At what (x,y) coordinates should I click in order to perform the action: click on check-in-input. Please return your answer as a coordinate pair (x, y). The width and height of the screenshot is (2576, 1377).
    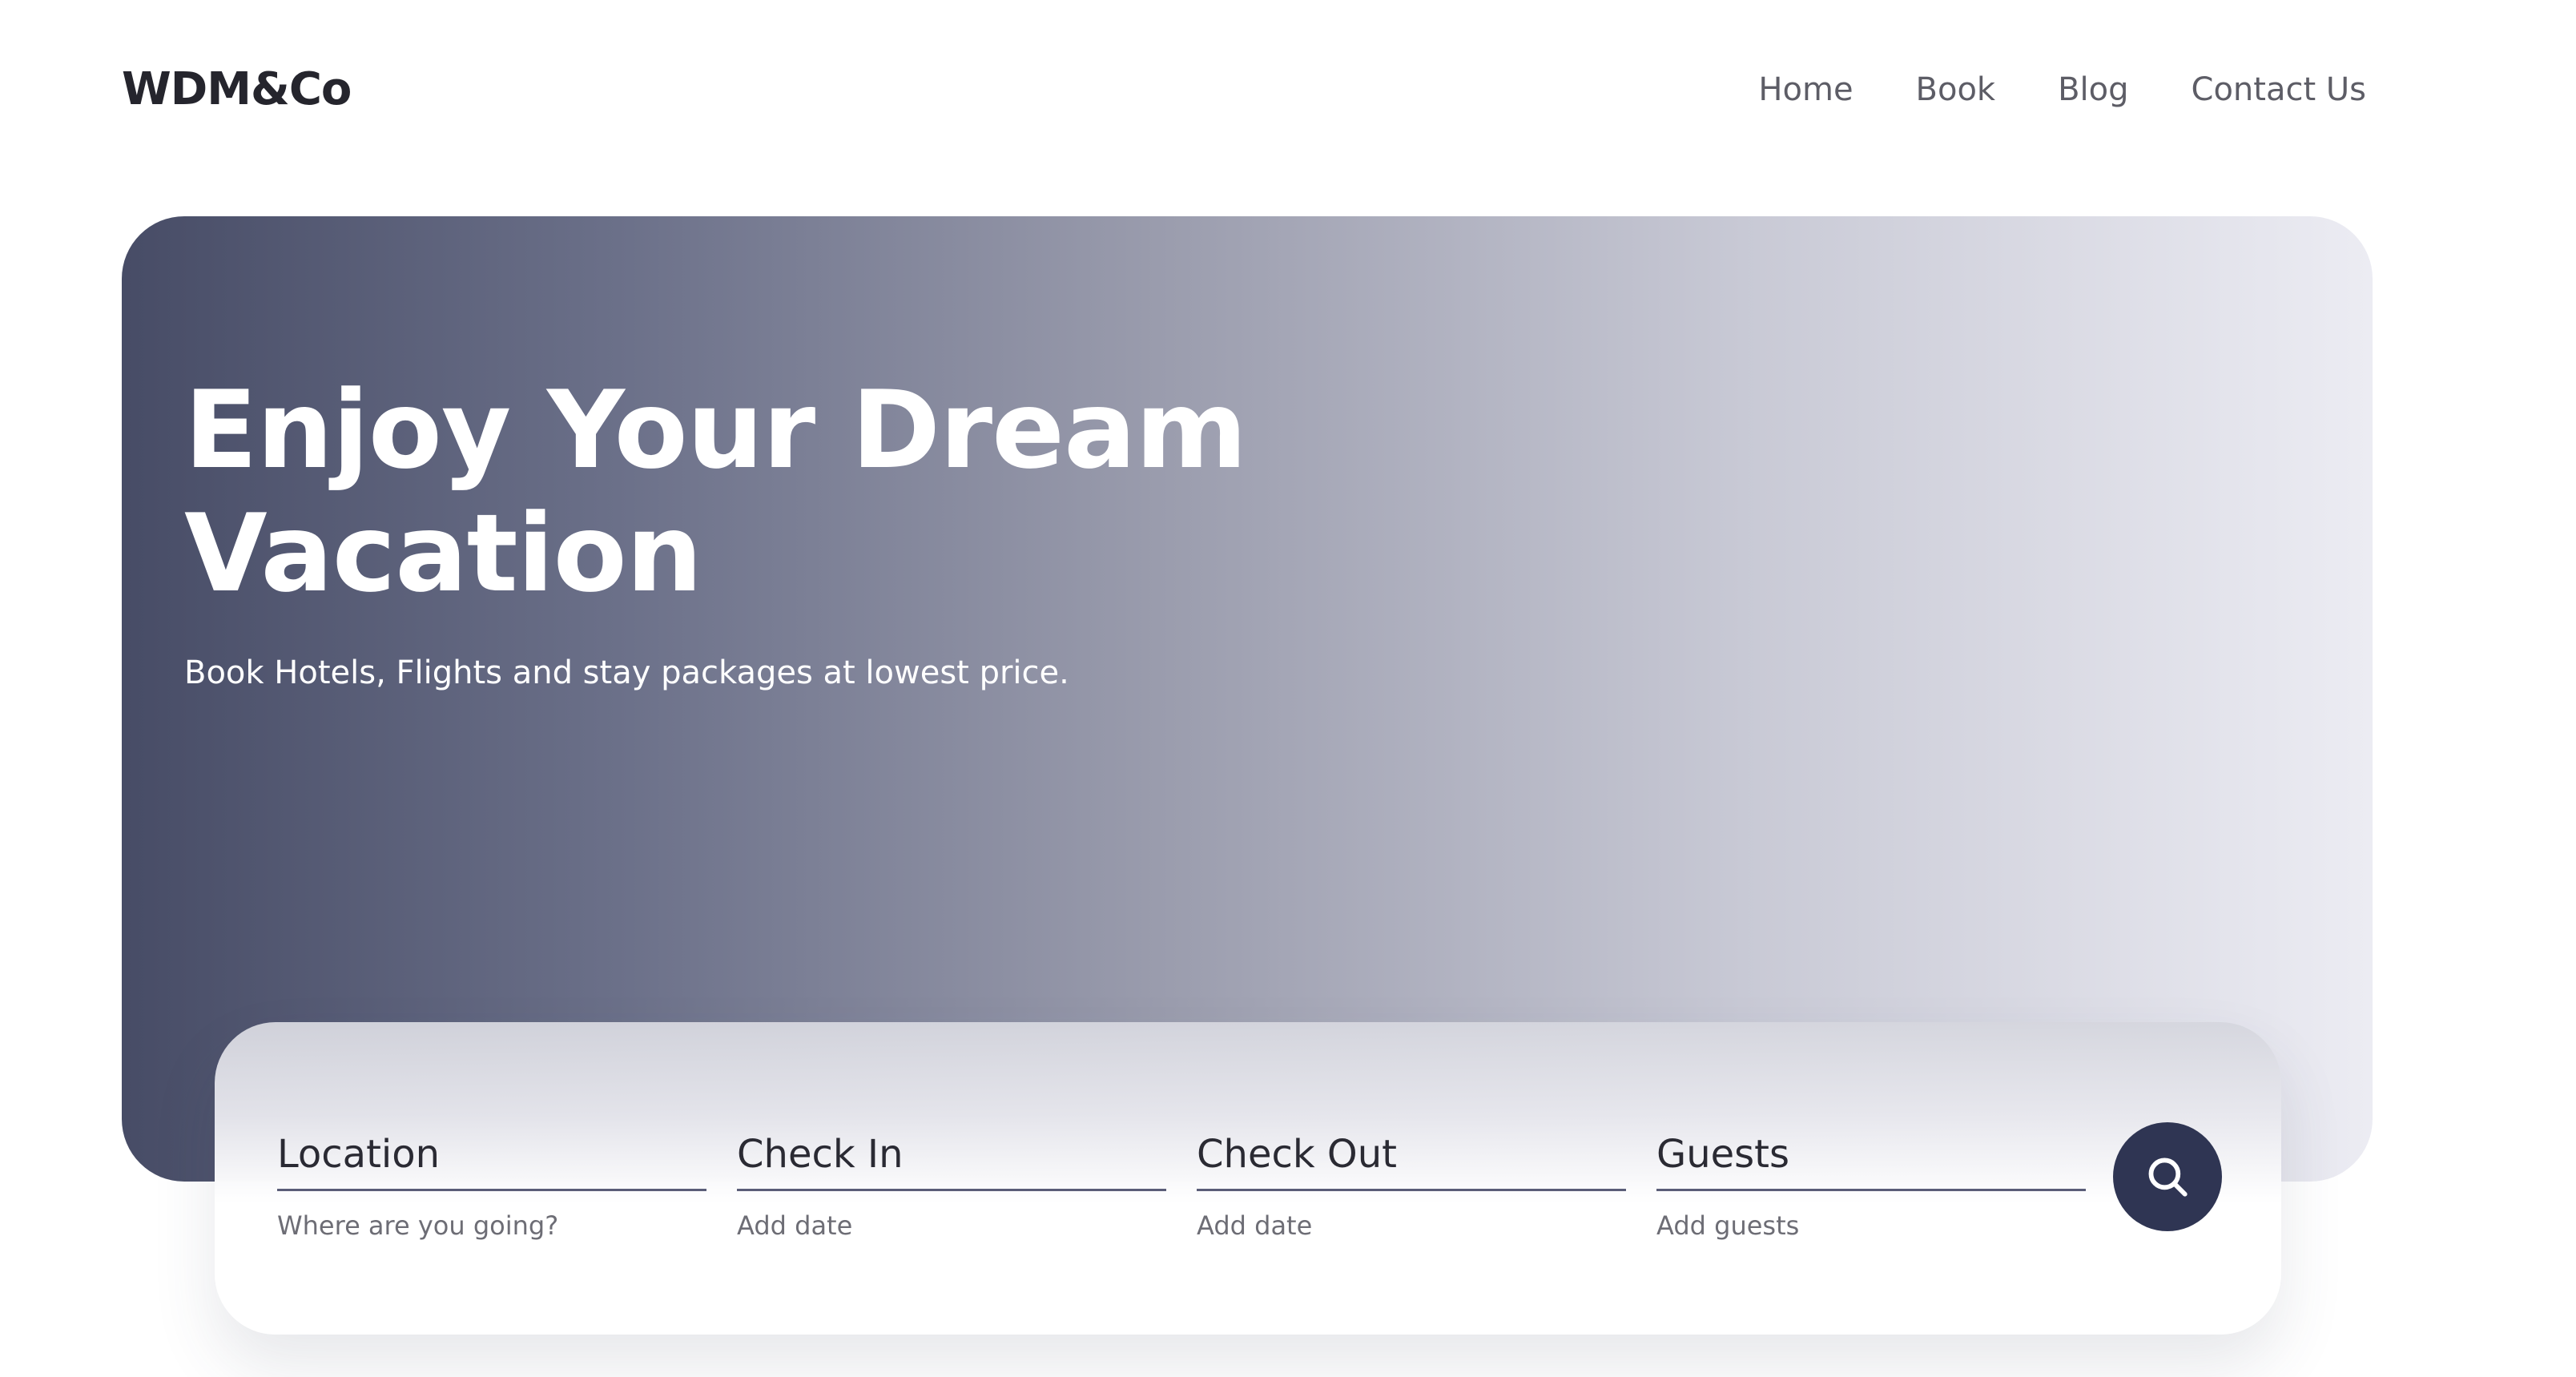
    Looking at the image, I should click on (952, 1226).